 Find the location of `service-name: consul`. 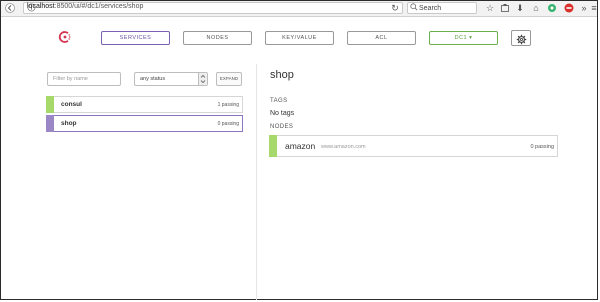

service-name: consul is located at coordinates (71, 104).